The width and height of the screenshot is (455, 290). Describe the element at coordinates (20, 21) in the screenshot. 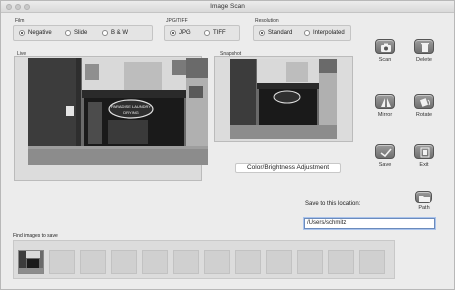

I see `film-group-label: Film` at that location.